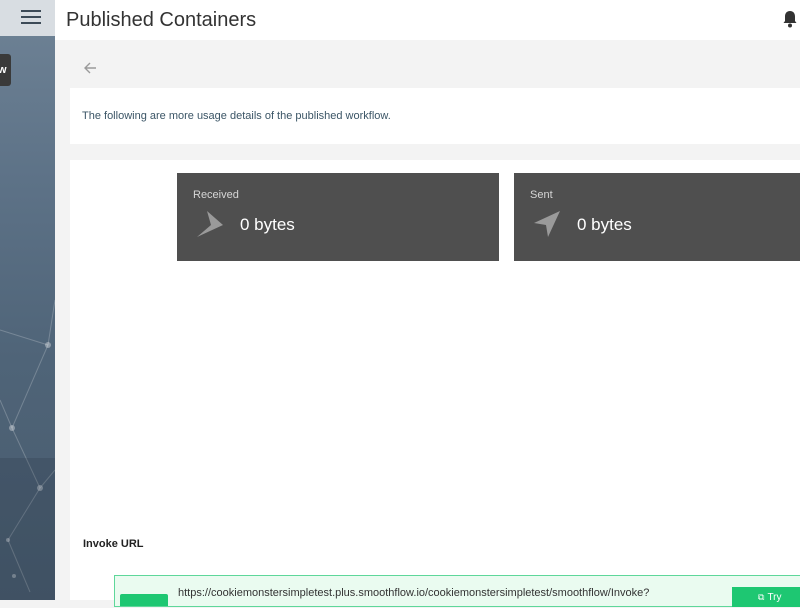  Describe the element at coordinates (547, 224) in the screenshot. I see `paper-plane-up-icon` at that location.